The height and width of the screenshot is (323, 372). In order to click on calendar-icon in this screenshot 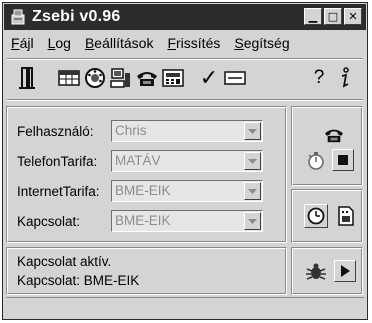, I will do `click(346, 216)`.